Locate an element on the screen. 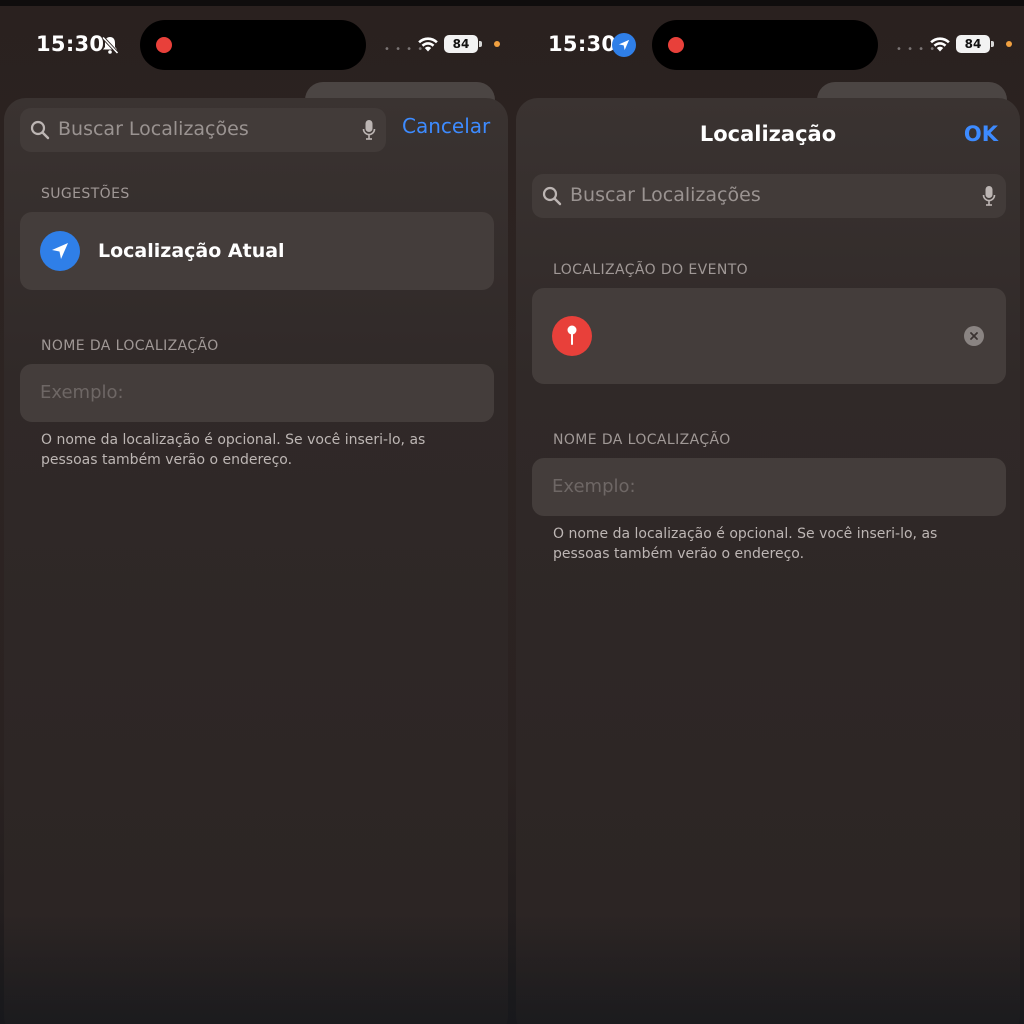  close-icon is located at coordinates (974, 336).